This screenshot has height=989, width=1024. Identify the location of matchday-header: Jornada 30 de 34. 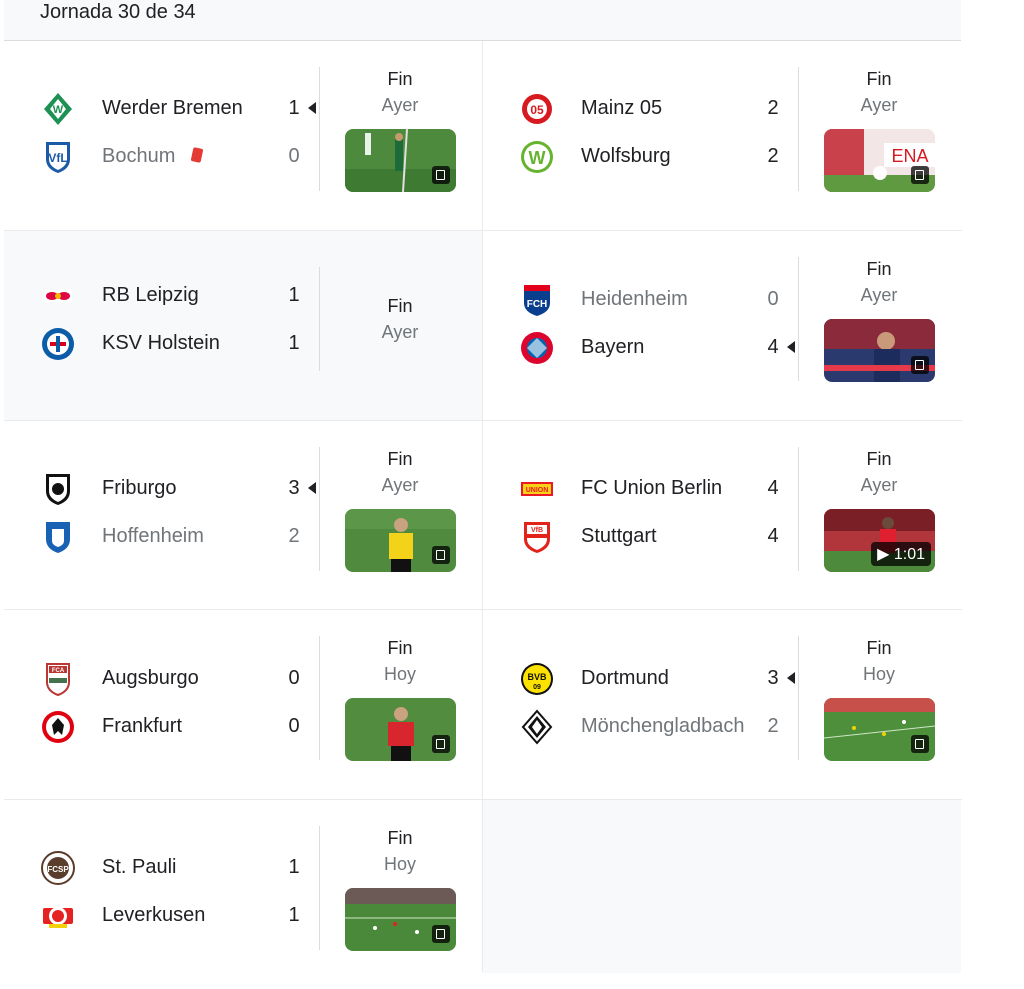
(482, 20).